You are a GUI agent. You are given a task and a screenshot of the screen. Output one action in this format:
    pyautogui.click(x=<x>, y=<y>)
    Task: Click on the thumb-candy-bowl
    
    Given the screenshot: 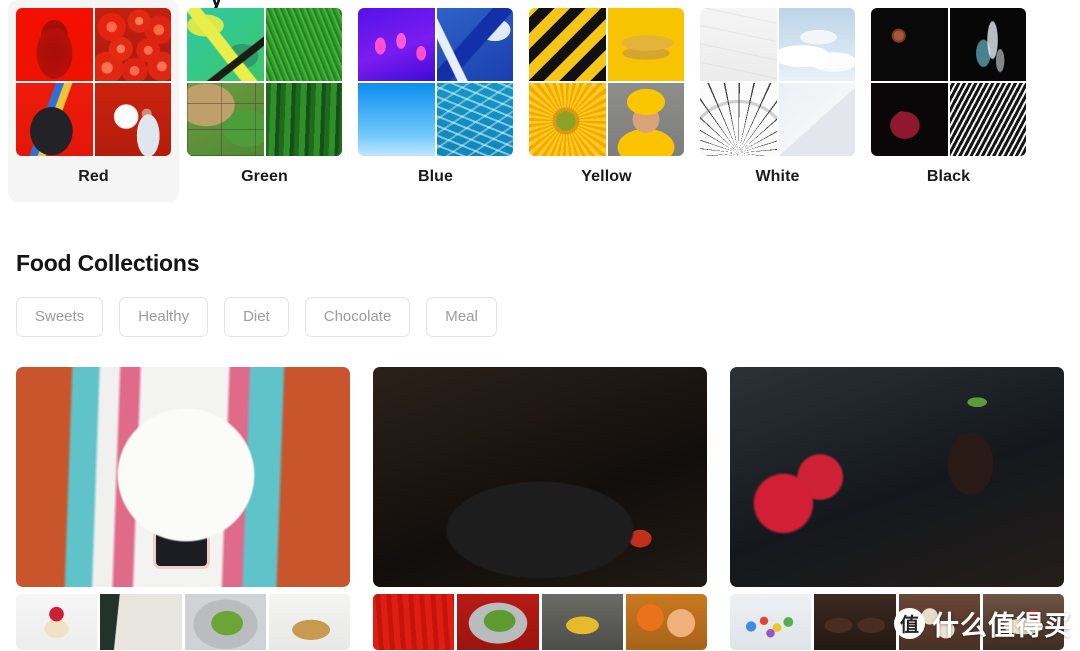 What is the action you would take?
    pyautogui.click(x=771, y=622)
    